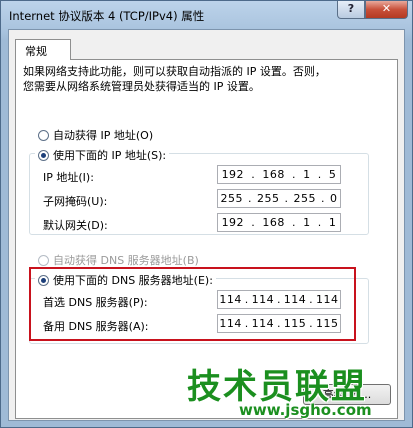 The height and width of the screenshot is (428, 413). I want to click on dns-auto-label: 自动获得 DNS 服务器地址(B), so click(126, 260).